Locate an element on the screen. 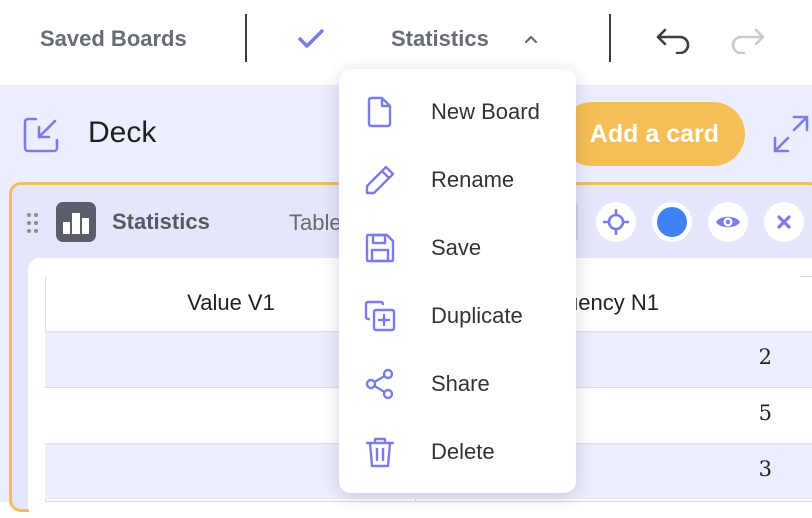  redo-button is located at coordinates (747, 39).